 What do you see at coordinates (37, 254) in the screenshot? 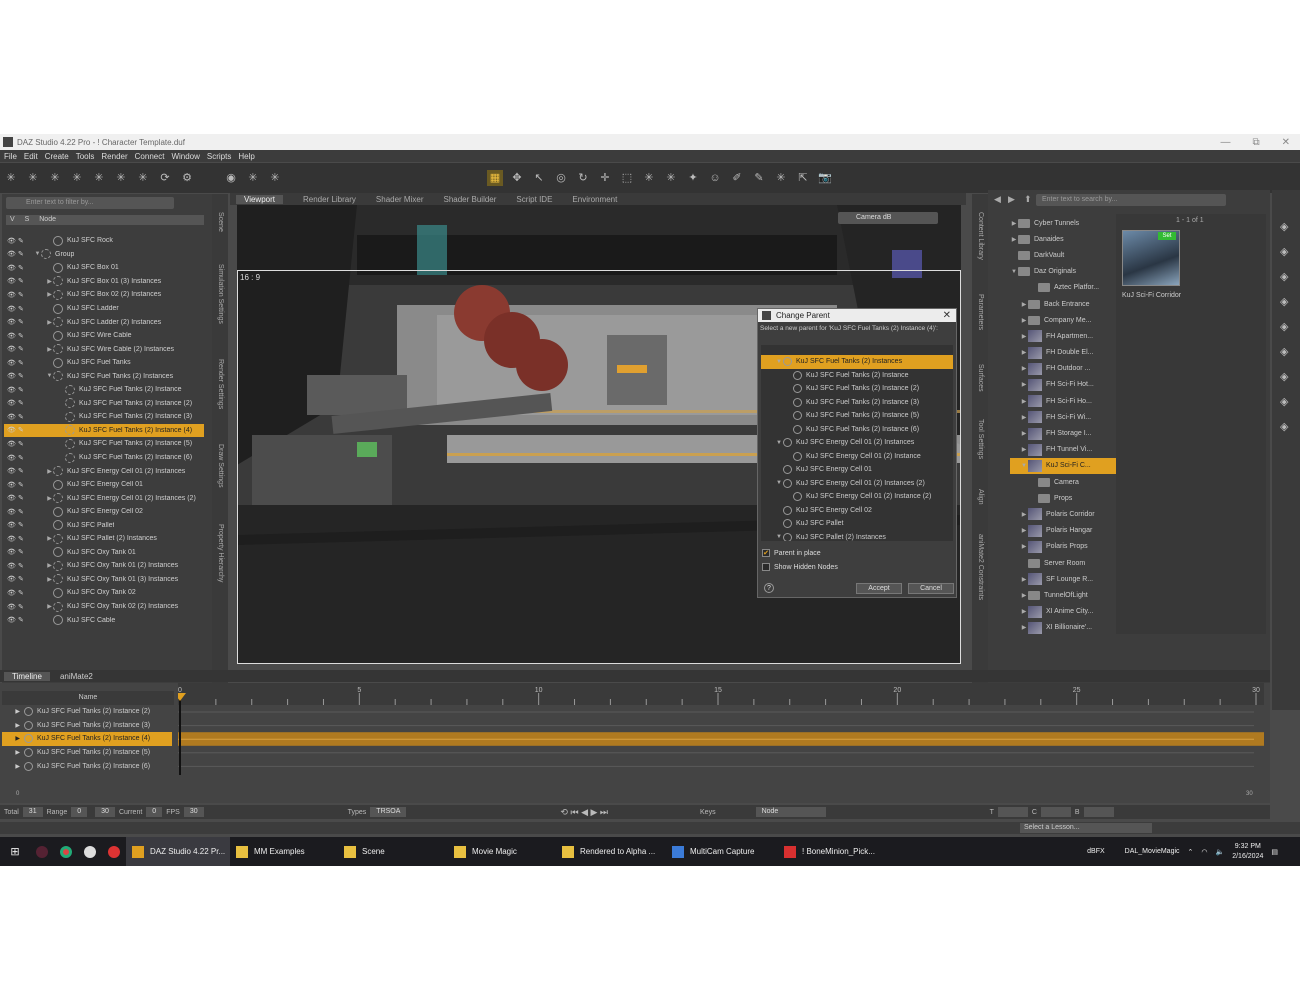
I see `expand-arrow-icon: ▼` at bounding box center [37, 254].